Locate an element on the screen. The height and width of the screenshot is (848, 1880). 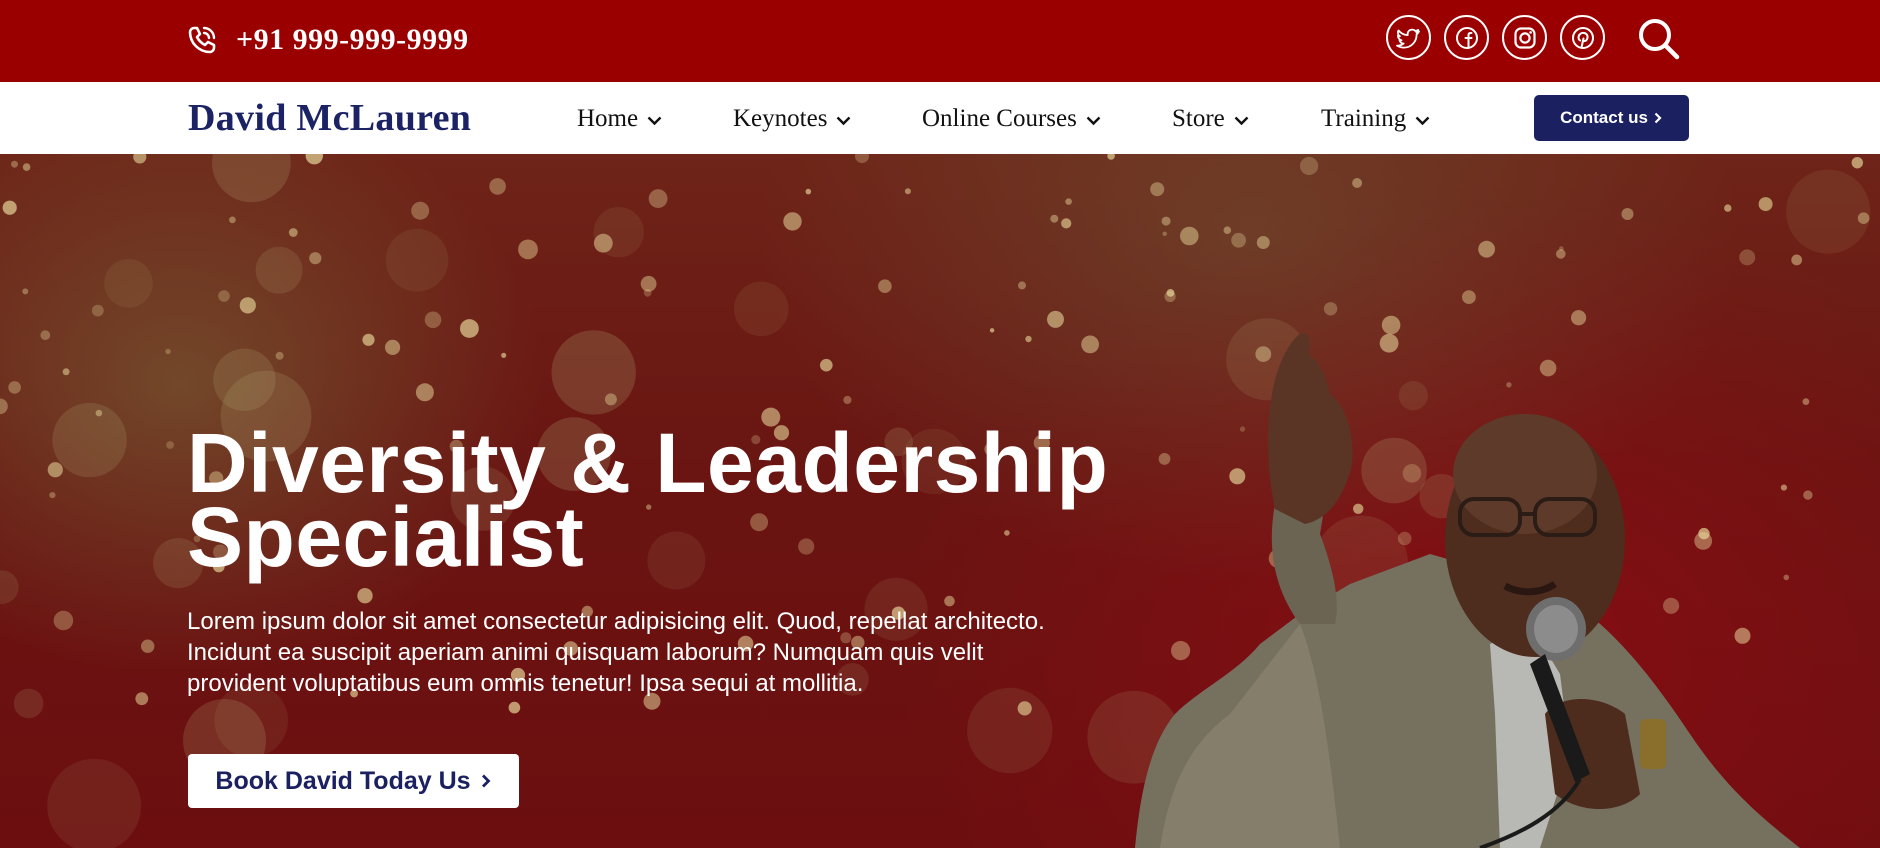
instagram-icon is located at coordinates (1524, 37).